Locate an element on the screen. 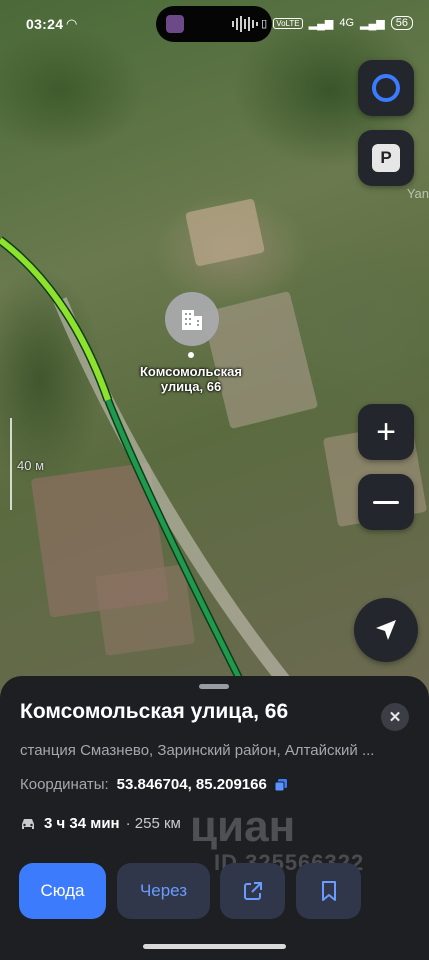 This screenshot has height=960, width=429. zoom-out-button is located at coordinates (386, 502).